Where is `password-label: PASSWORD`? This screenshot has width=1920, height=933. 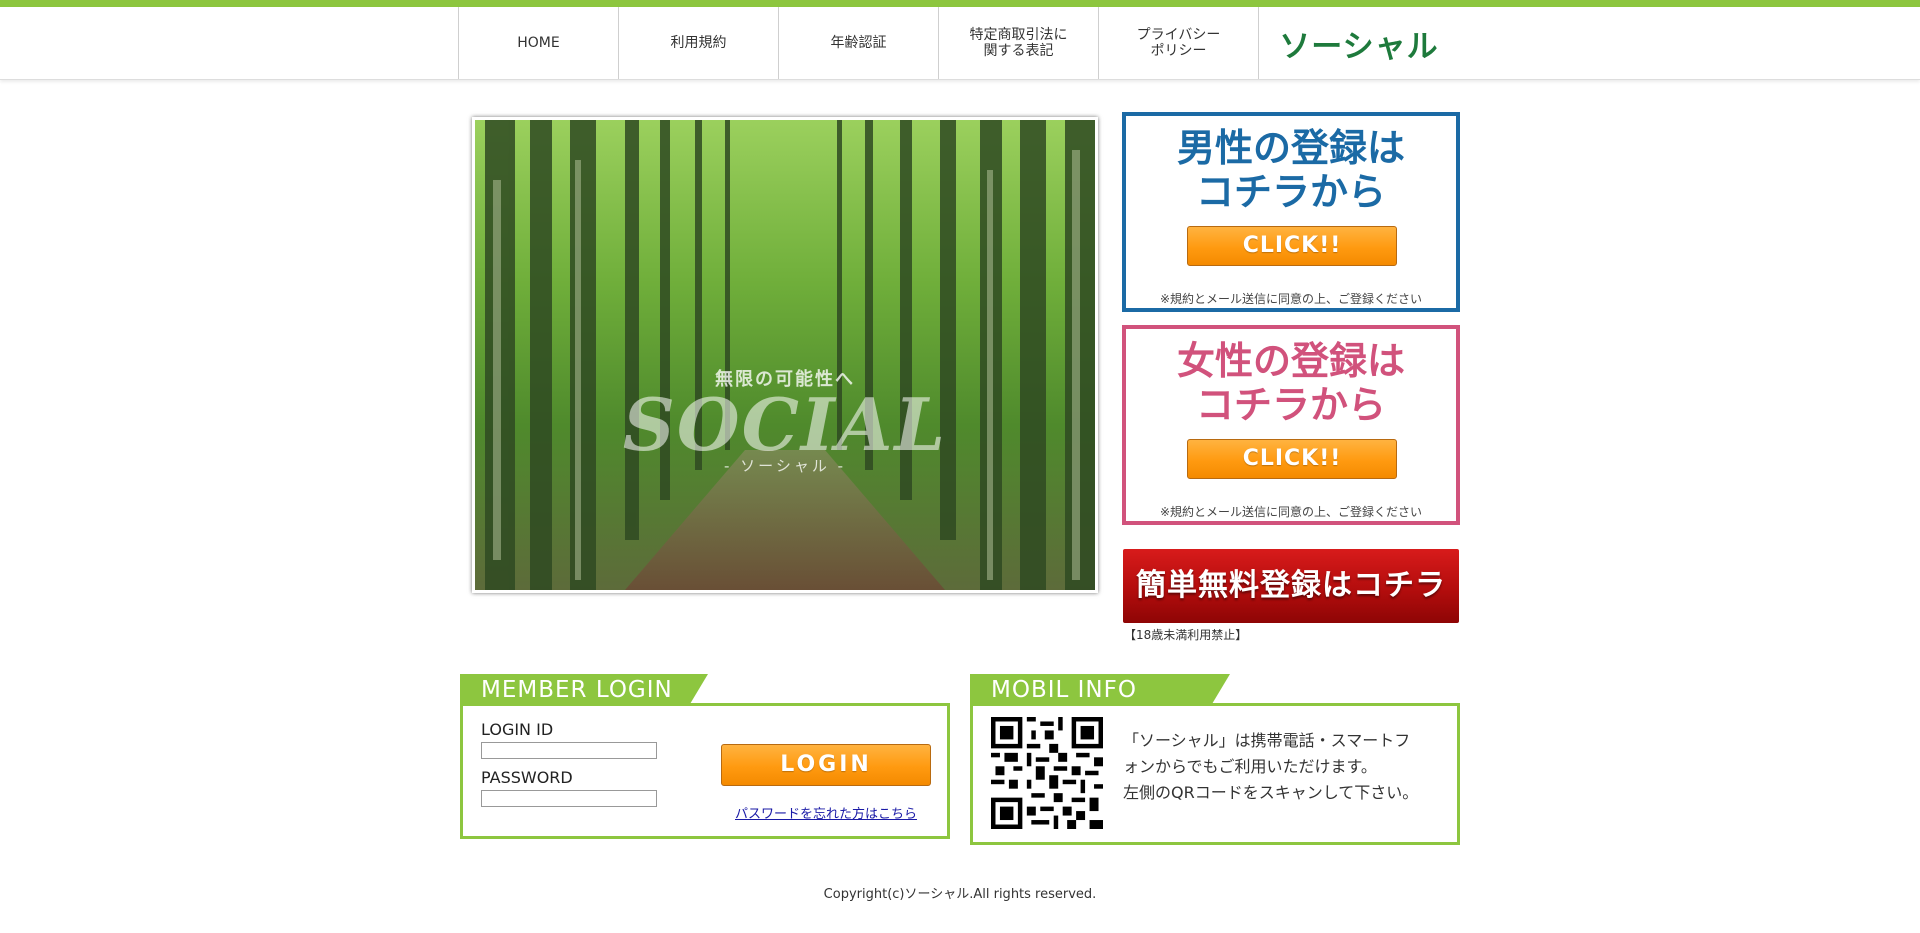
password-label: PASSWORD is located at coordinates (527, 777).